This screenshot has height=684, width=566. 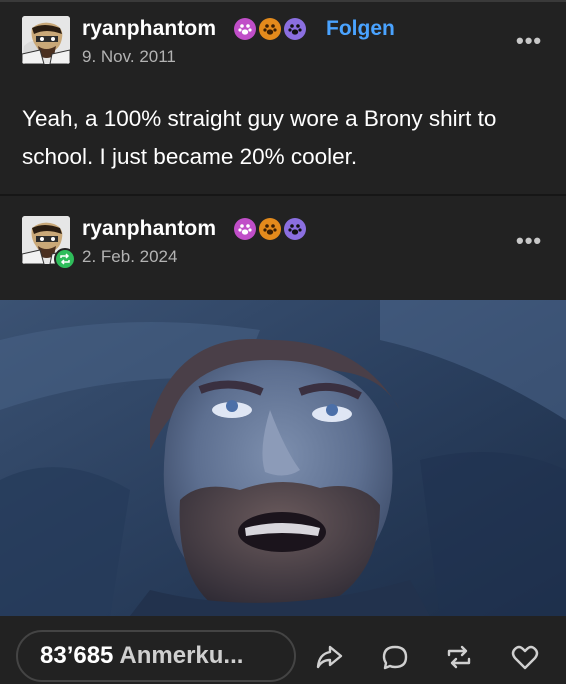 What do you see at coordinates (329, 657) in the screenshot?
I see `share-icon` at bounding box center [329, 657].